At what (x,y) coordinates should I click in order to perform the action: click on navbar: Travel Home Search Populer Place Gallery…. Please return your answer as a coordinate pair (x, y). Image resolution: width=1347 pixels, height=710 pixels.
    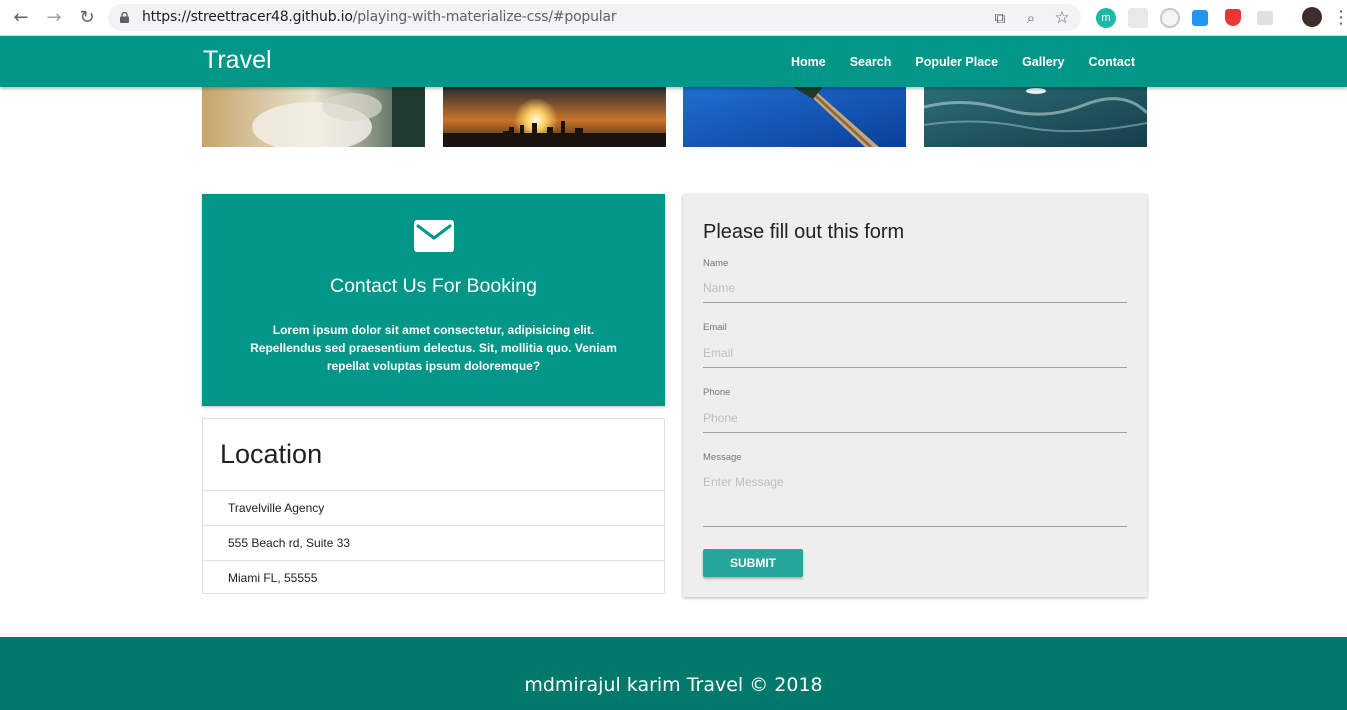
    Looking at the image, I should click on (673, 61).